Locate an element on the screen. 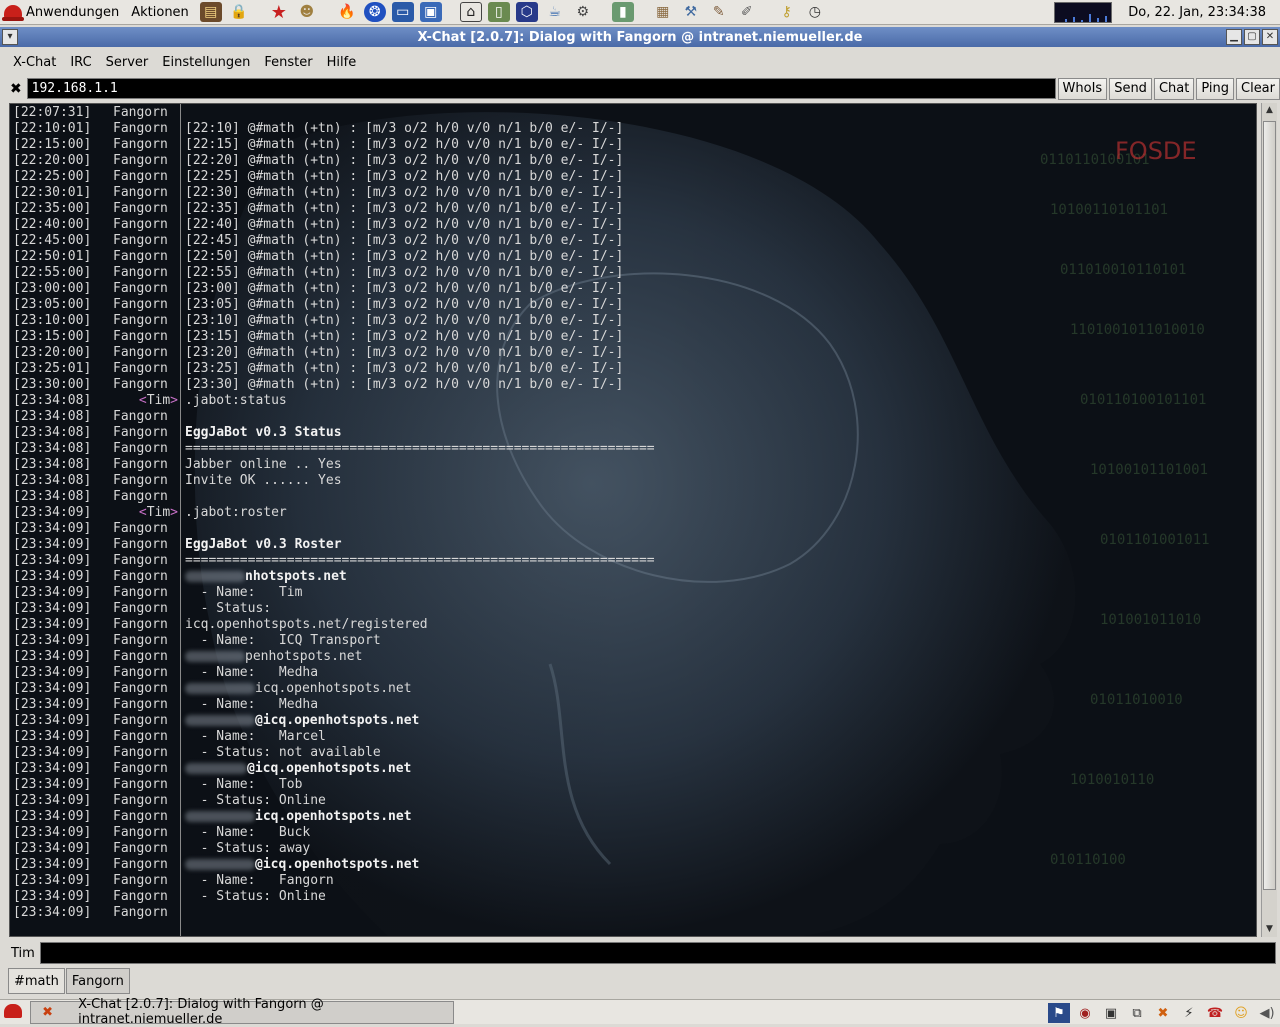  pda-icon: ▮ is located at coordinates (622, 12).